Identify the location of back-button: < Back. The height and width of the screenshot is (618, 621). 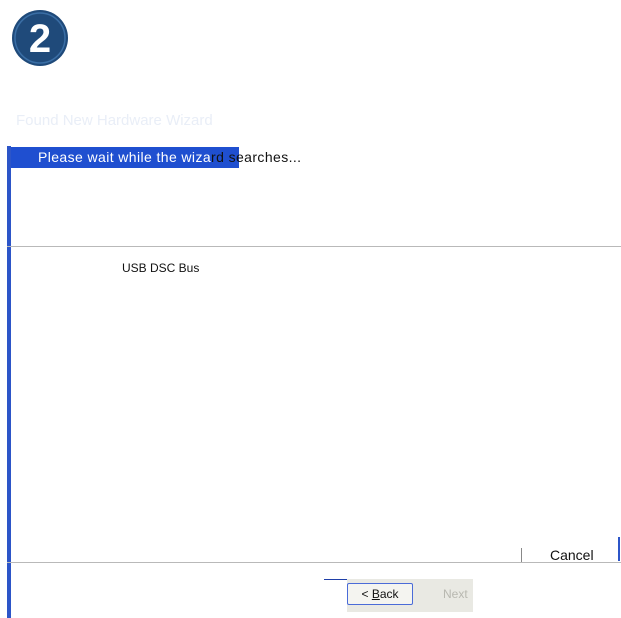
(380, 594).